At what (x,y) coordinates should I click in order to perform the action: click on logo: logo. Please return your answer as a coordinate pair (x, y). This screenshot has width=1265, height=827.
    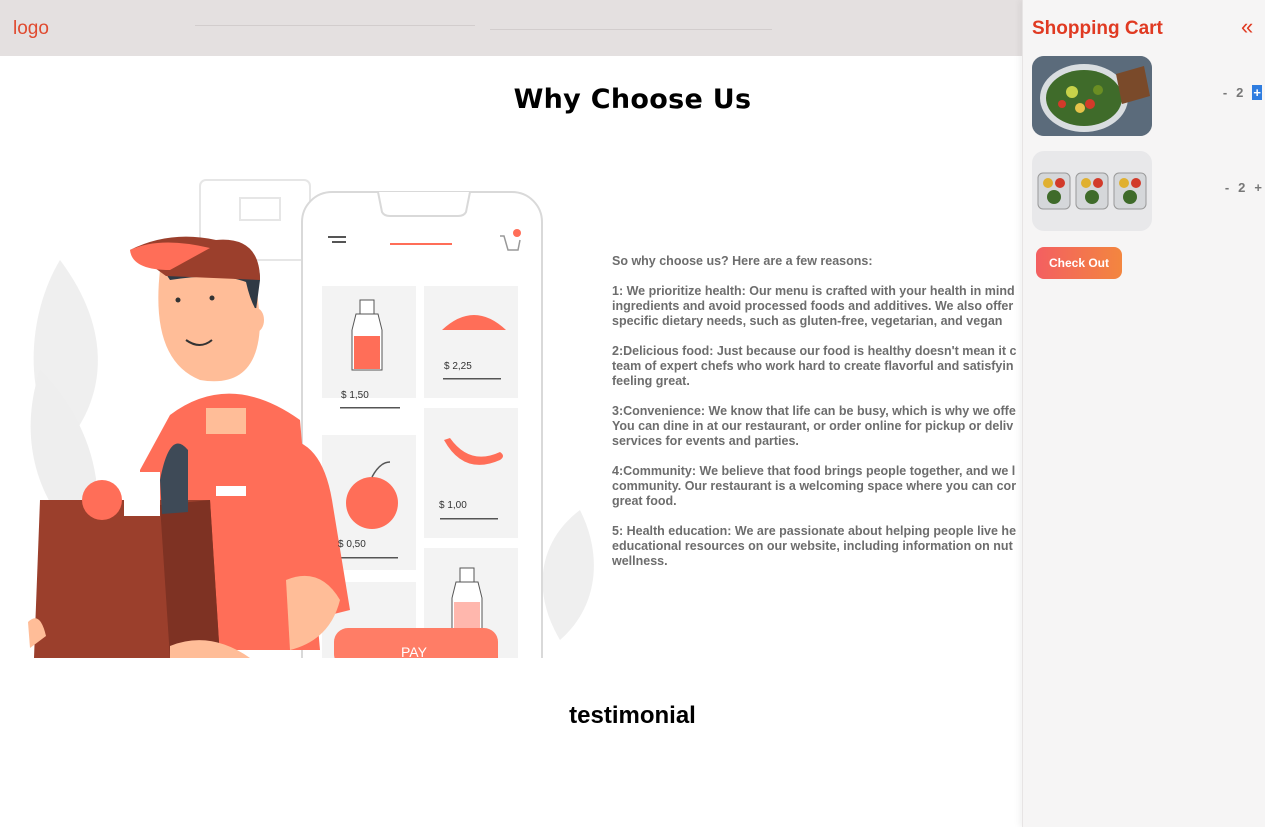
    Looking at the image, I should click on (31, 29).